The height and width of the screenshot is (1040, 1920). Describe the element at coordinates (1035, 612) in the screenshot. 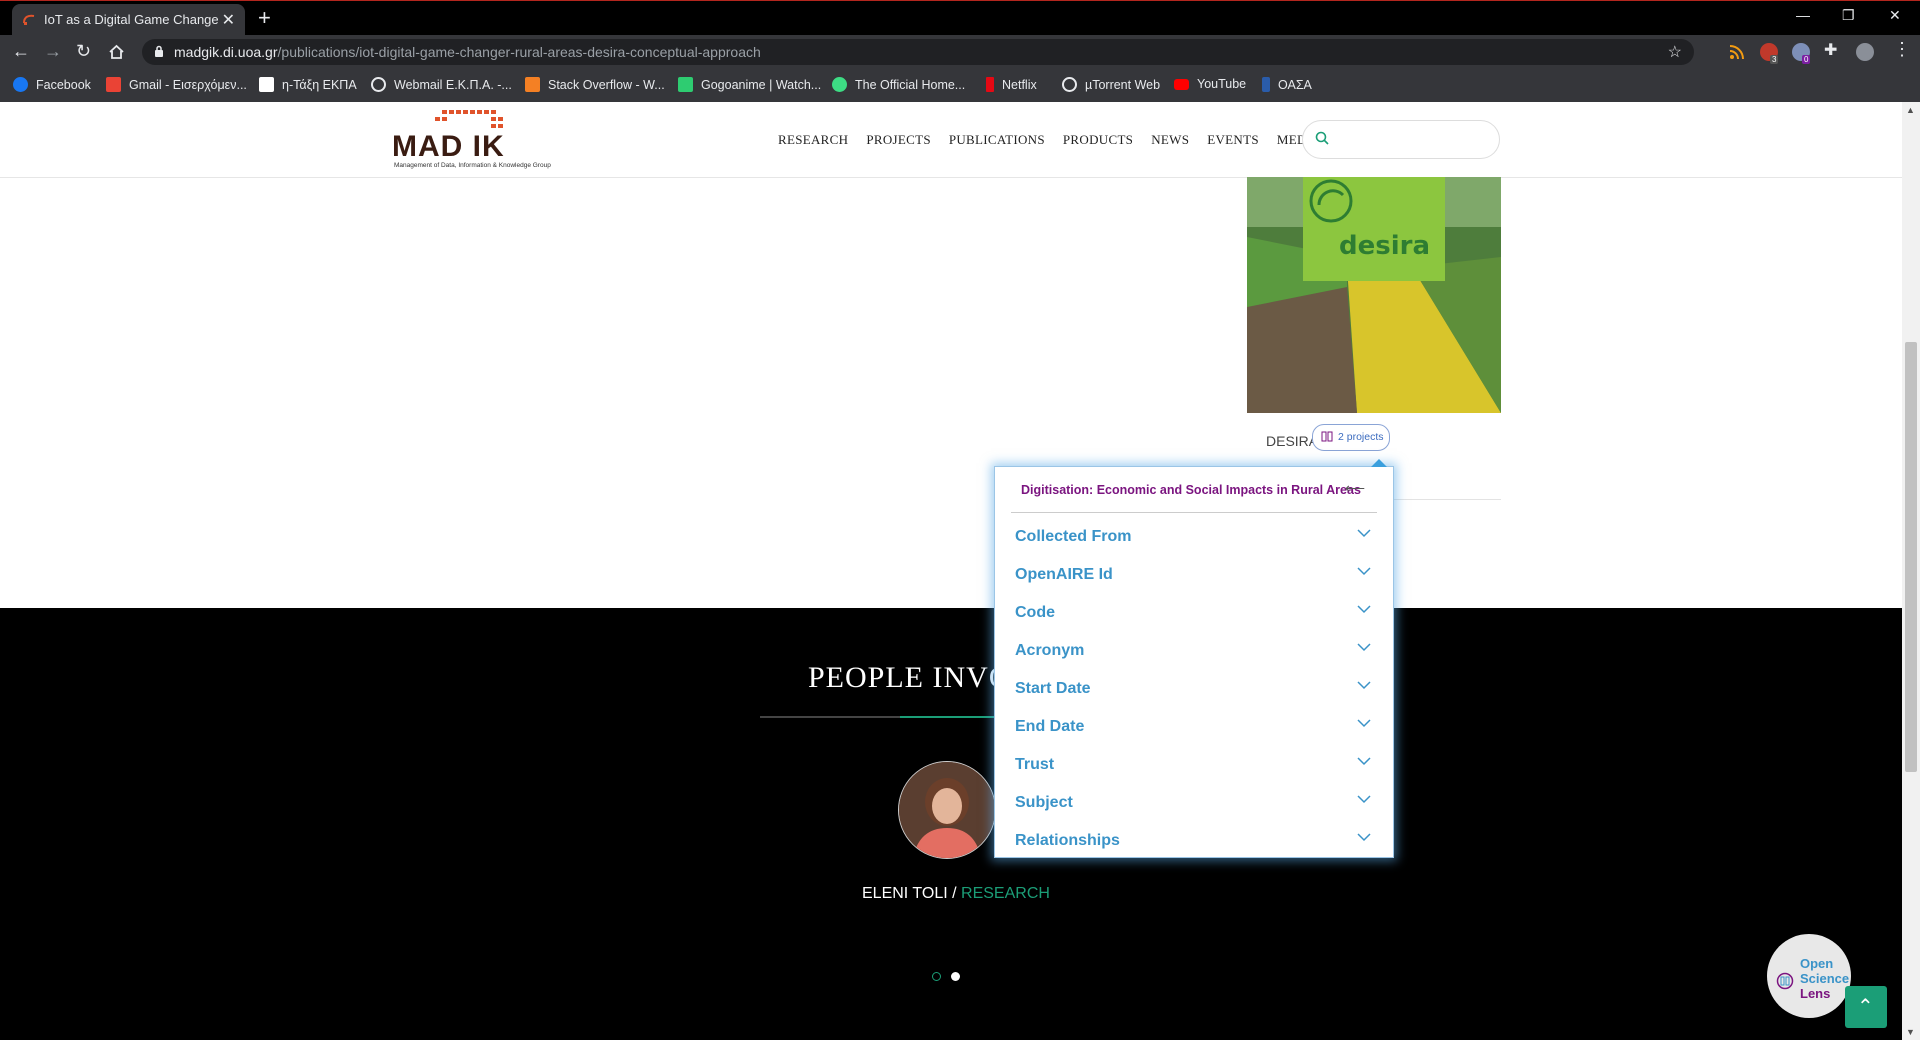

I see `row-label: Code` at that location.